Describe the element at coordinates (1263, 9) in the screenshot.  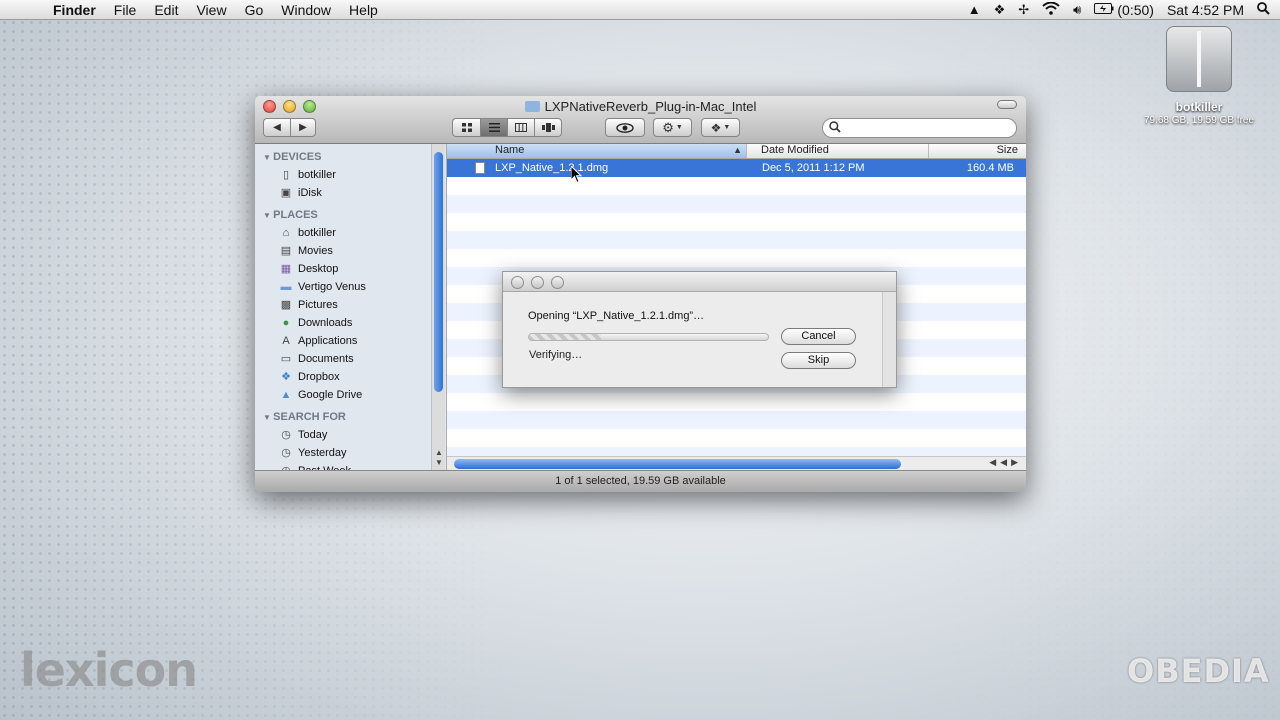
I see `spotlight-search-icon` at that location.